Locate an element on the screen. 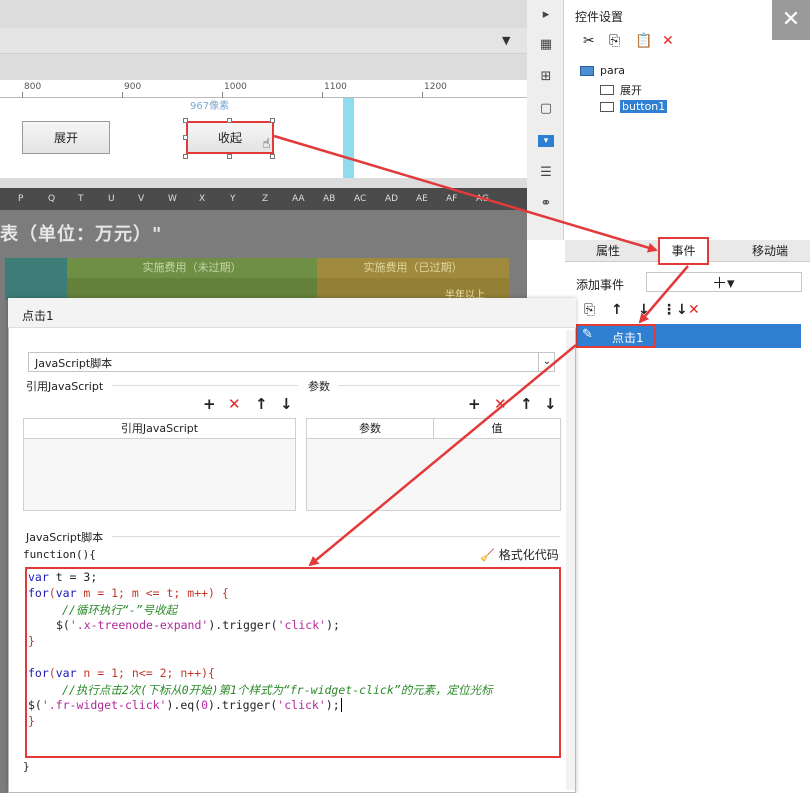 Image resolution: width=810 pixels, height=793 pixels. params-label: 参数 is located at coordinates (319, 386).